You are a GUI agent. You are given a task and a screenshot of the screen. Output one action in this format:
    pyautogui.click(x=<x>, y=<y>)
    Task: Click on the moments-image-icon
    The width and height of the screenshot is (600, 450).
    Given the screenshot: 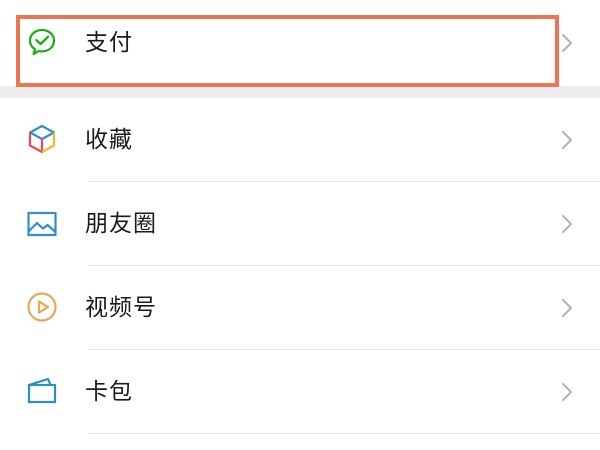 What is the action you would take?
    pyautogui.click(x=42, y=224)
    